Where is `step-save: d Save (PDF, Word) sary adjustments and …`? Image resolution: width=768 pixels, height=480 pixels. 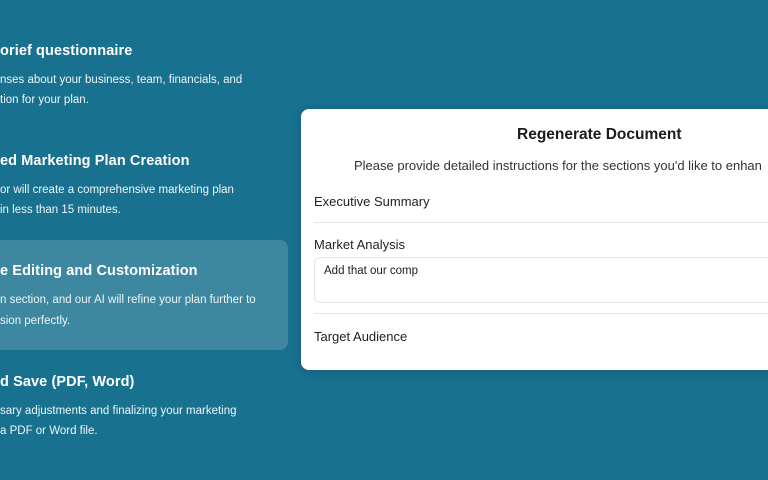
step-save: d Save (PDF, Word) sary adjustments and … is located at coordinates (144, 415).